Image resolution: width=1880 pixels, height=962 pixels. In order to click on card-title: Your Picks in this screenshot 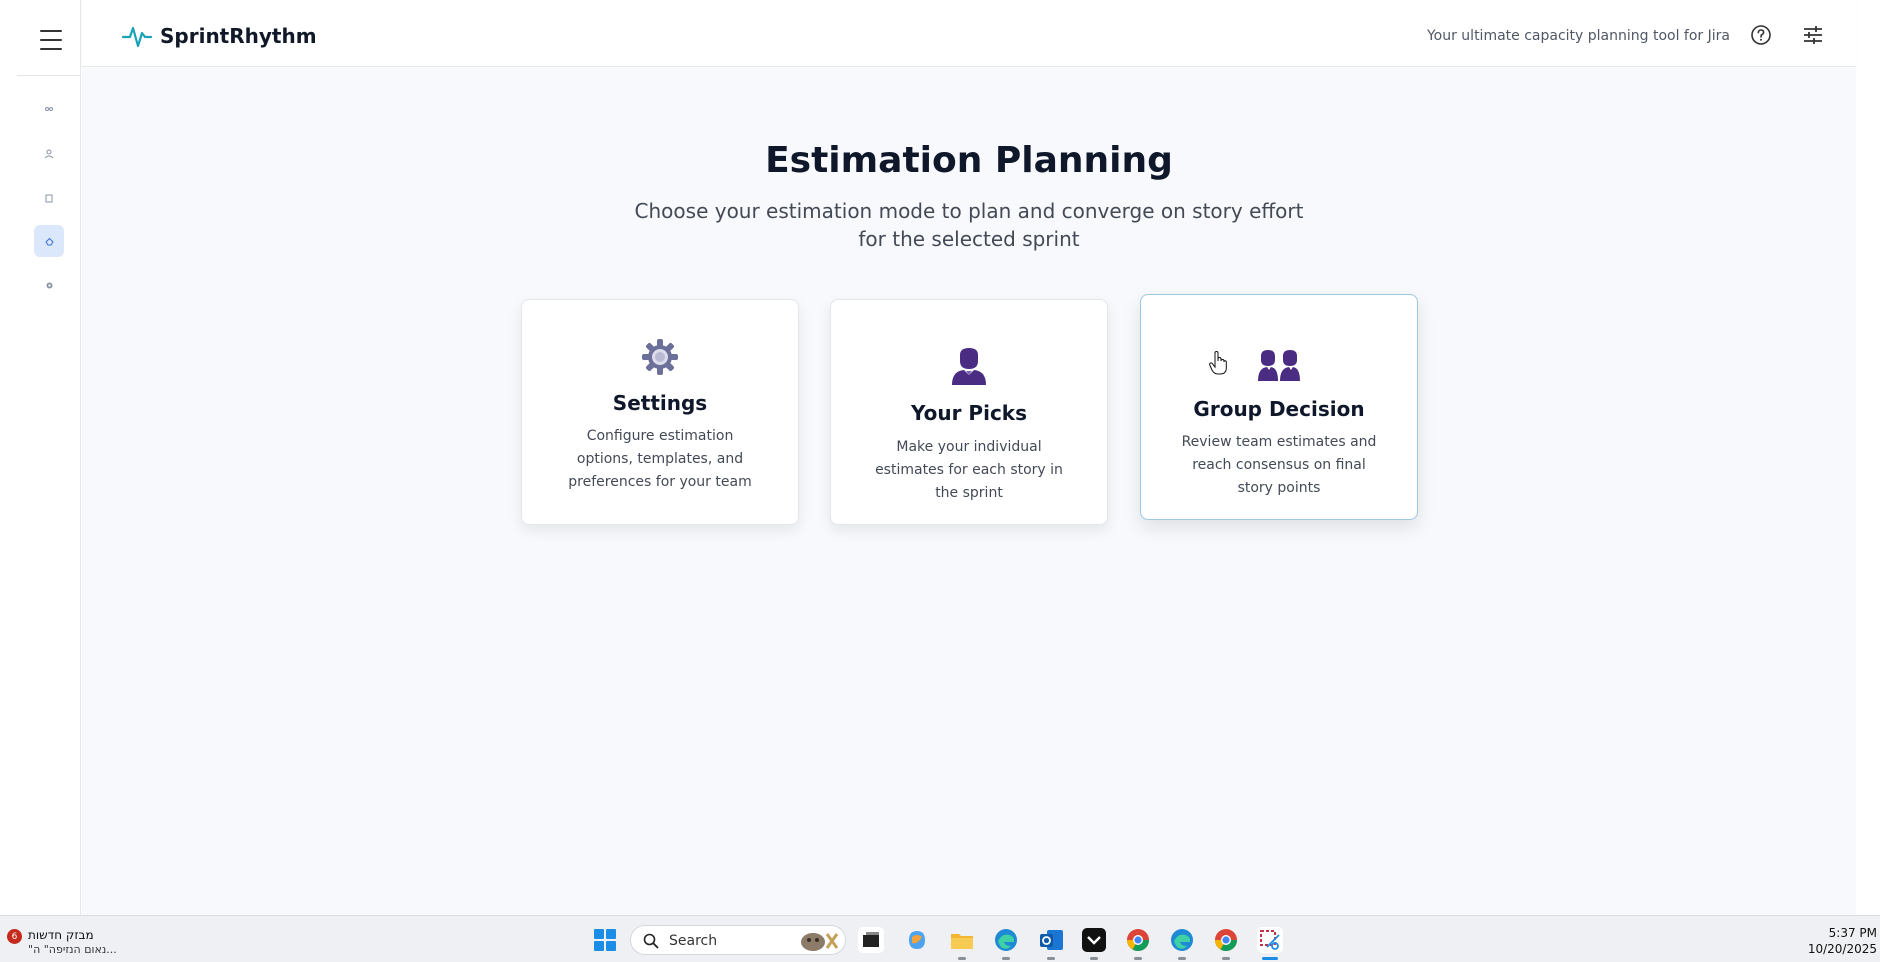, I will do `click(969, 413)`.